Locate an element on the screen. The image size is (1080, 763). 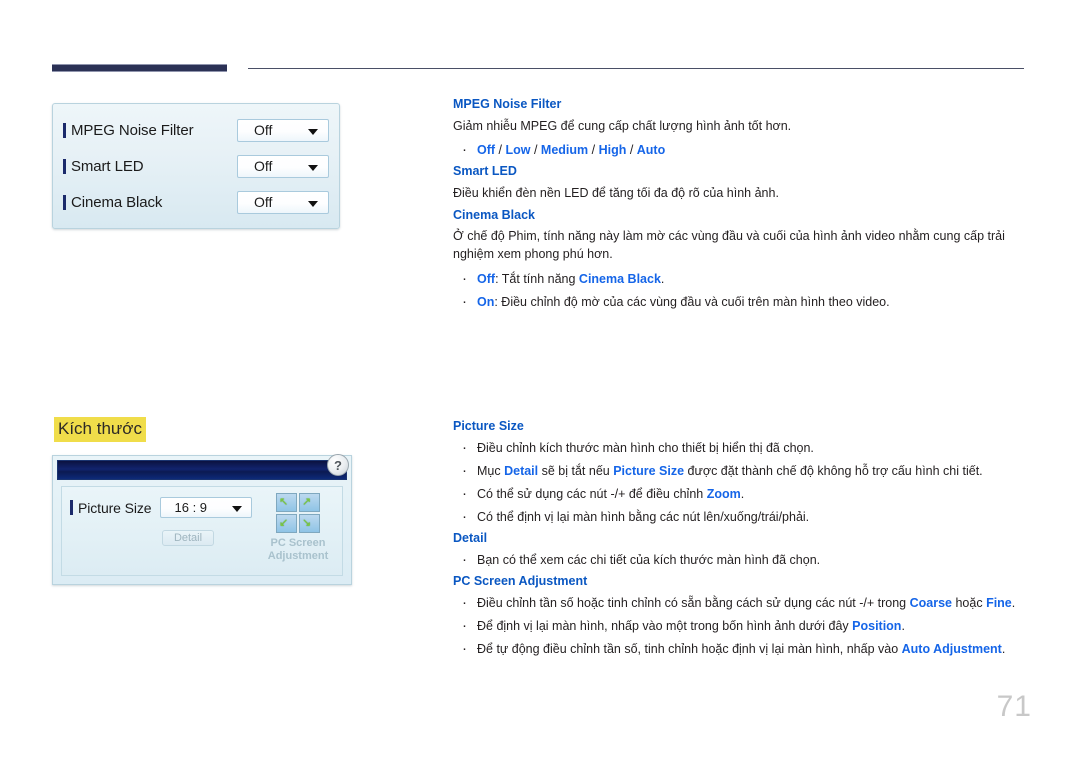
list-item: Off / Low / Medium / High / Auto is located at coordinates (743, 150).